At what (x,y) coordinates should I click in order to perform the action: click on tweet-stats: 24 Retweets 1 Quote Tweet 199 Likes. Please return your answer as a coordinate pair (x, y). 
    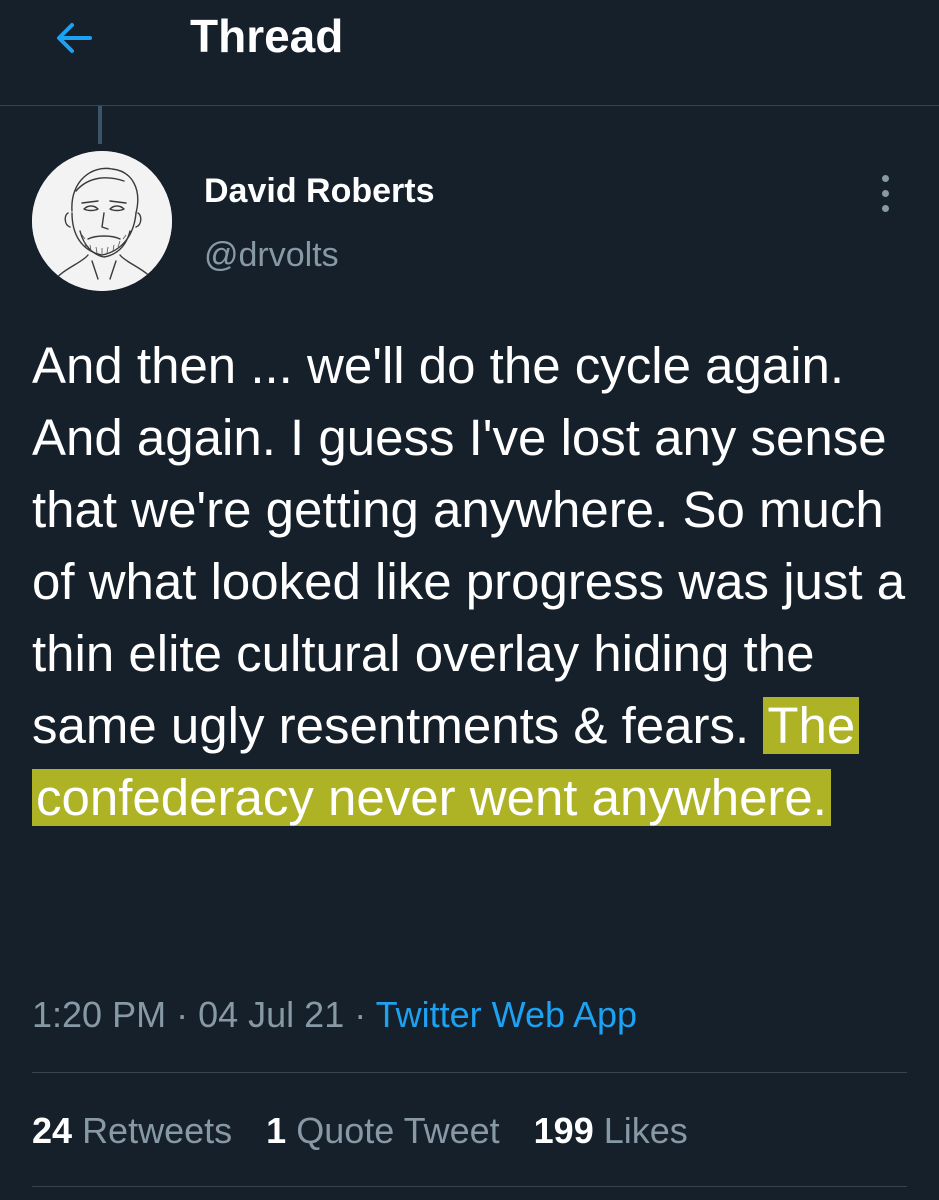
    Looking at the image, I should click on (360, 1131).